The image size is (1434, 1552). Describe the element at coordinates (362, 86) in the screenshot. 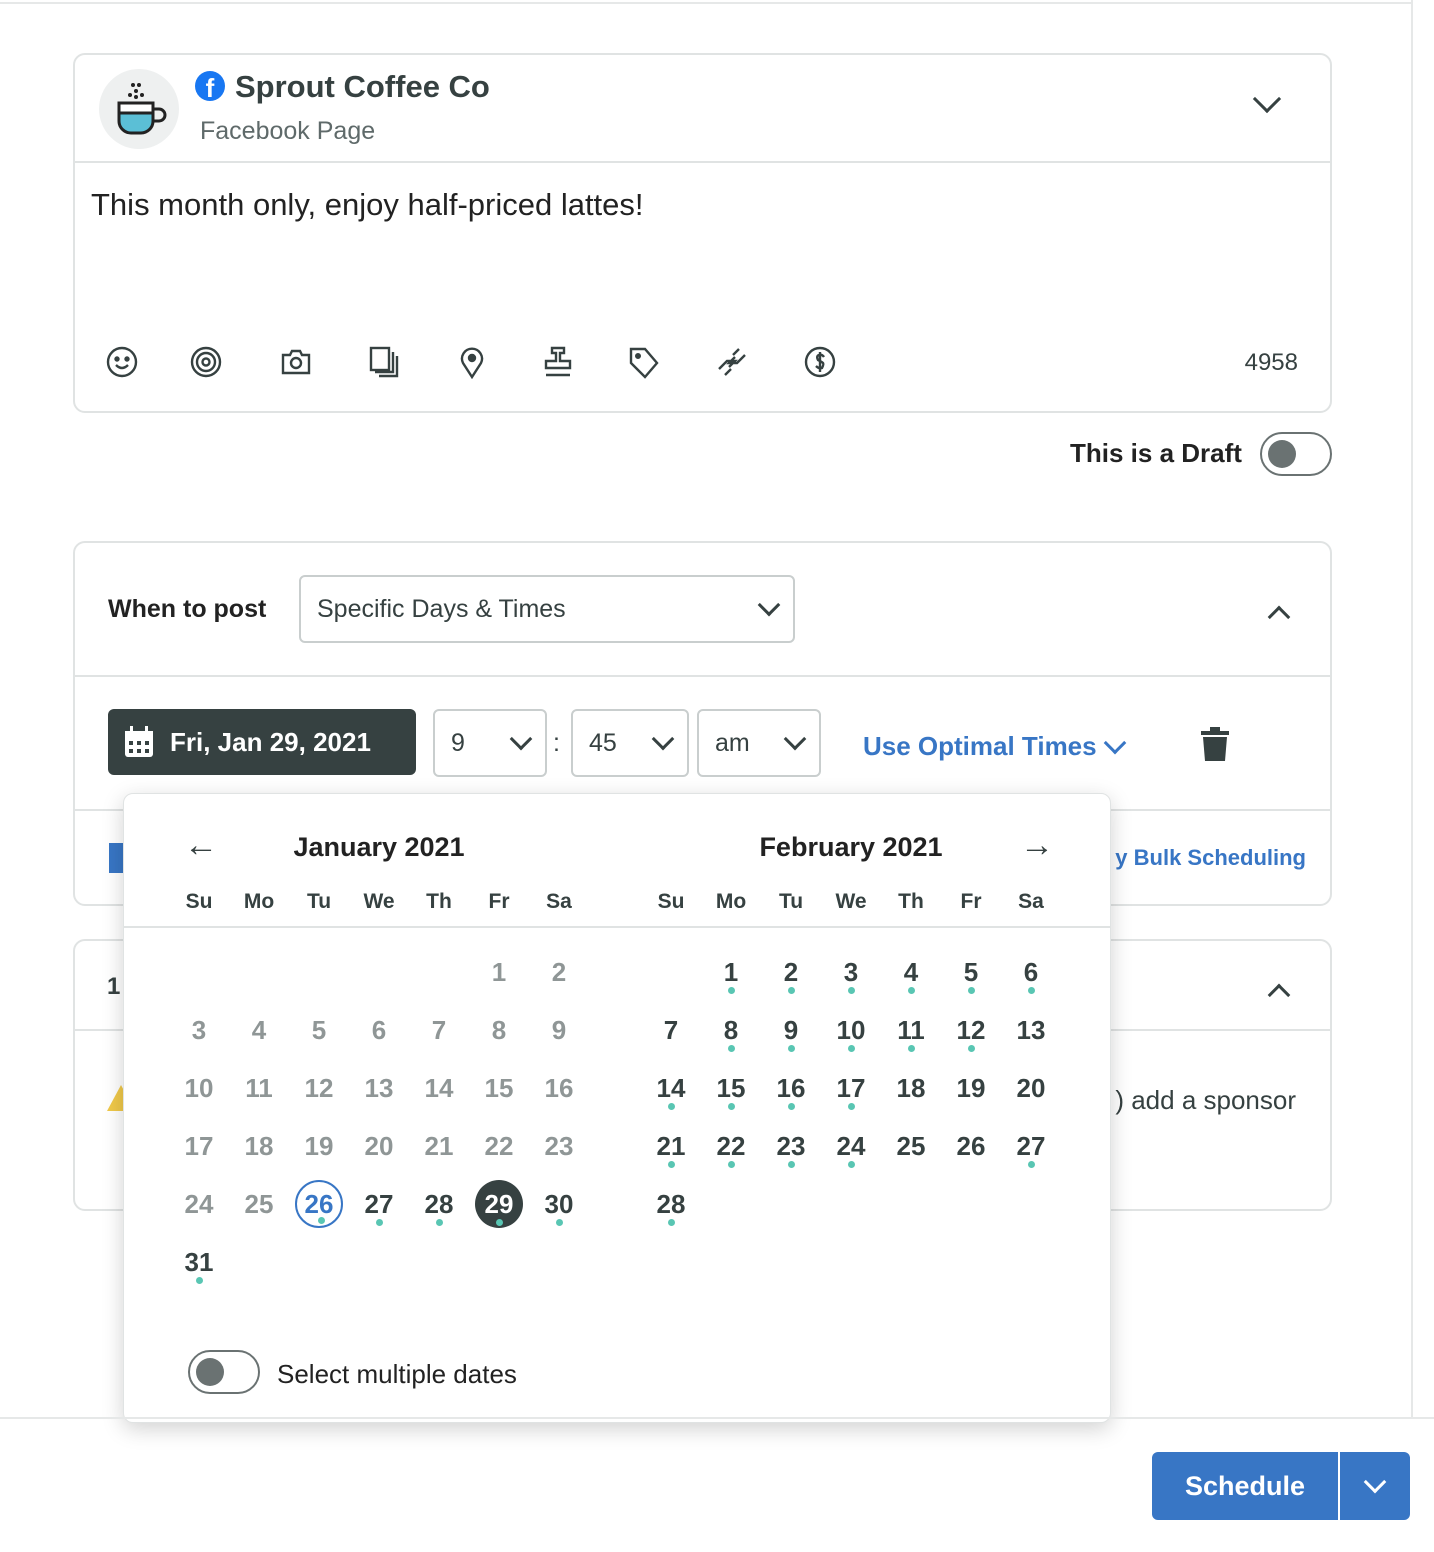

I see `profile-name: Sprout Coffee Co` at that location.